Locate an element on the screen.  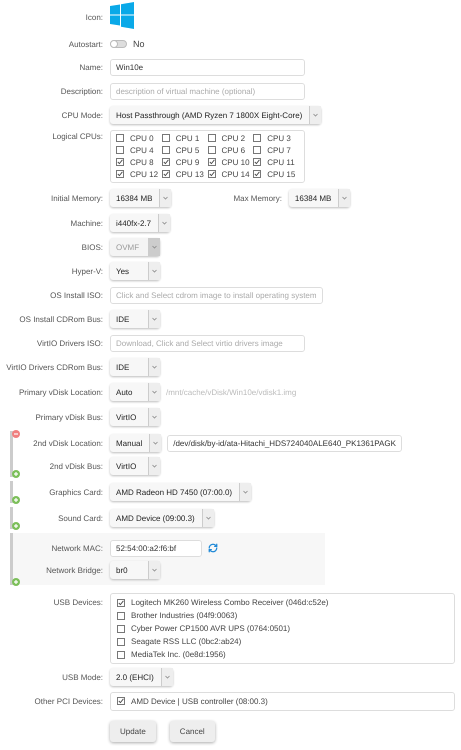
checkbox-label: CPU 6 is located at coordinates (234, 150).